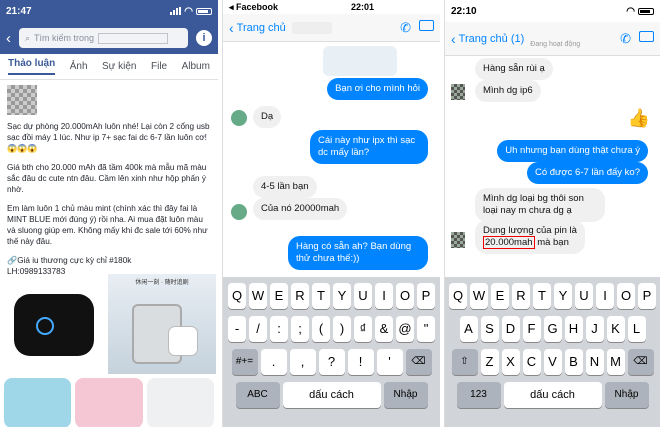 Image resolution: width=660 pixels, height=427 pixels. Describe the element at coordinates (267, 117) in the screenshot. I see `message-received: Dạ` at that location.